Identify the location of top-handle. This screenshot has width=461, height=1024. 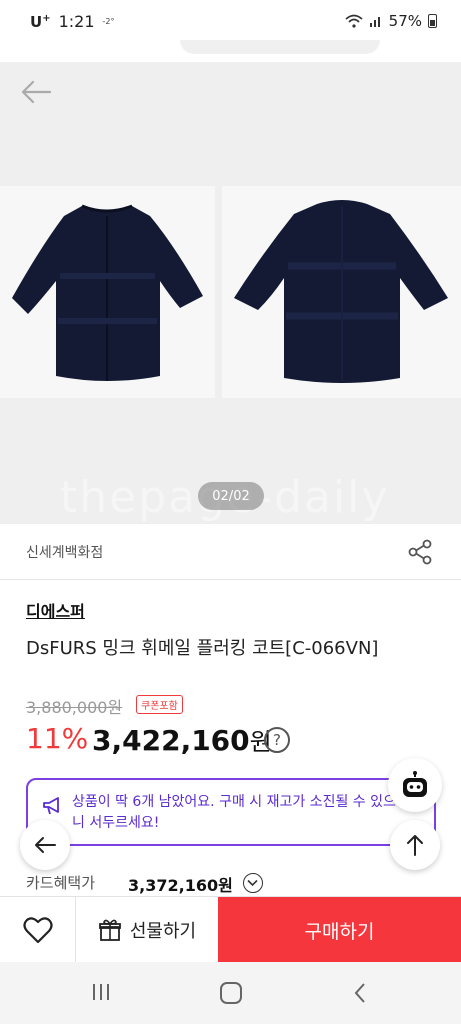
(280, 47).